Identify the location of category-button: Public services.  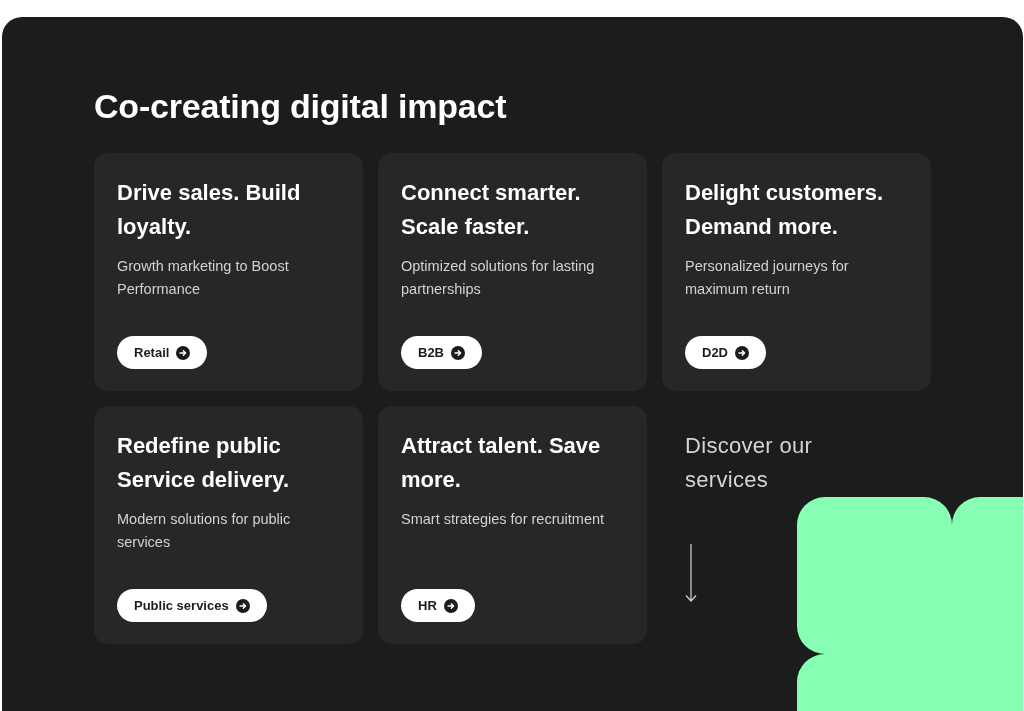
(192, 605).